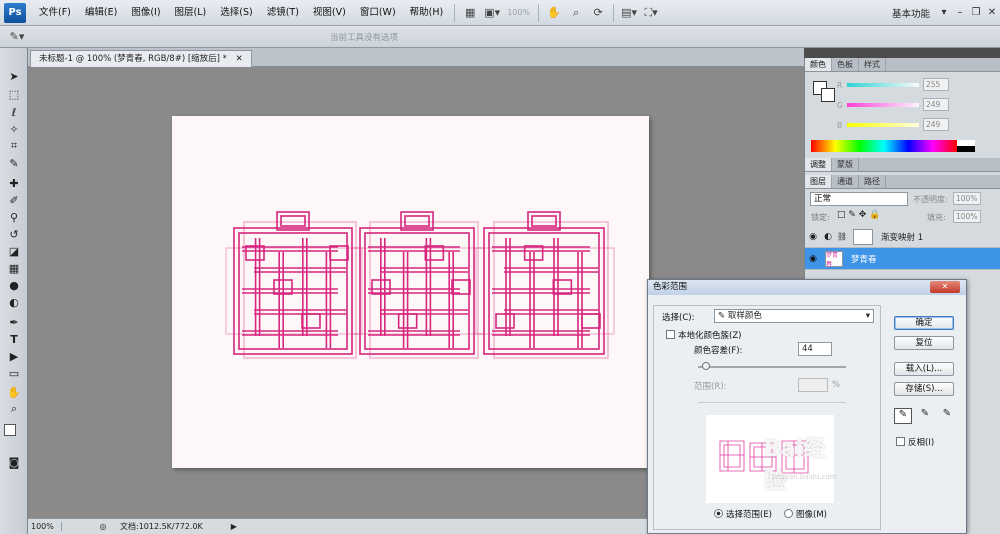  Describe the element at coordinates (947, 416) in the screenshot. I see `eyedropper-minus-icon: ✎` at that location.